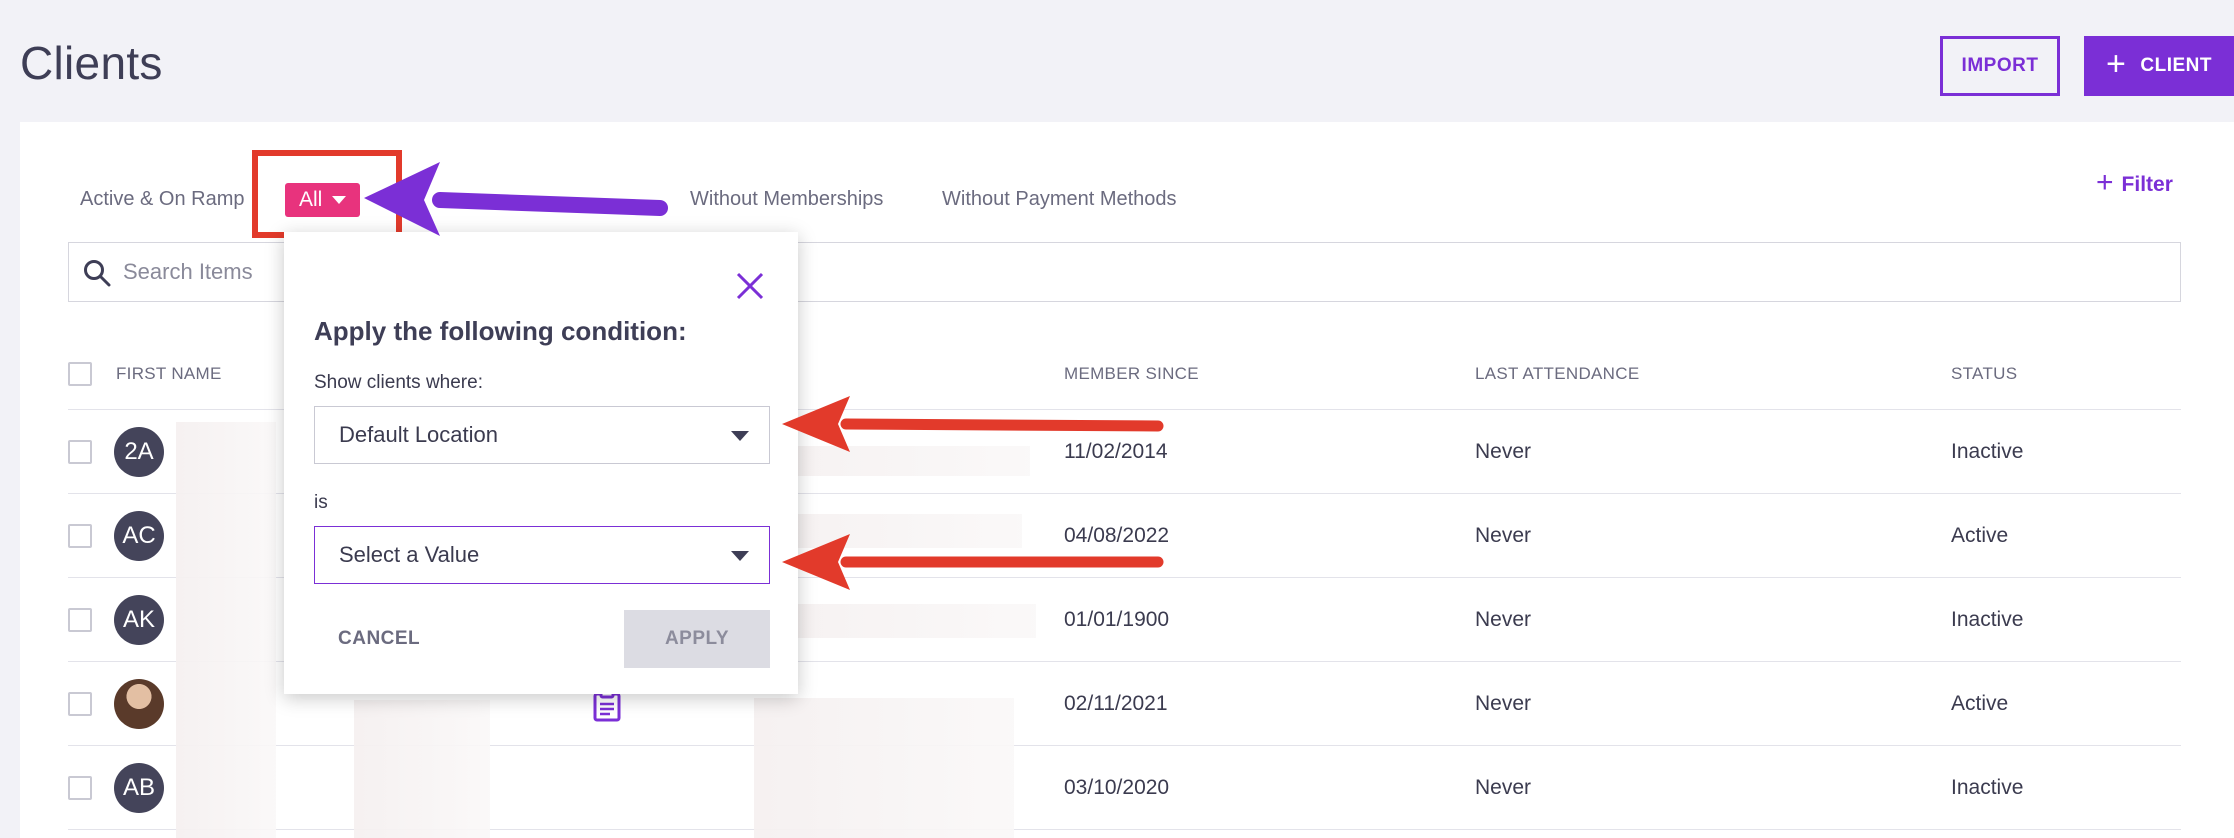  I want to click on show-clients-label: Show clients where:, so click(398, 382).